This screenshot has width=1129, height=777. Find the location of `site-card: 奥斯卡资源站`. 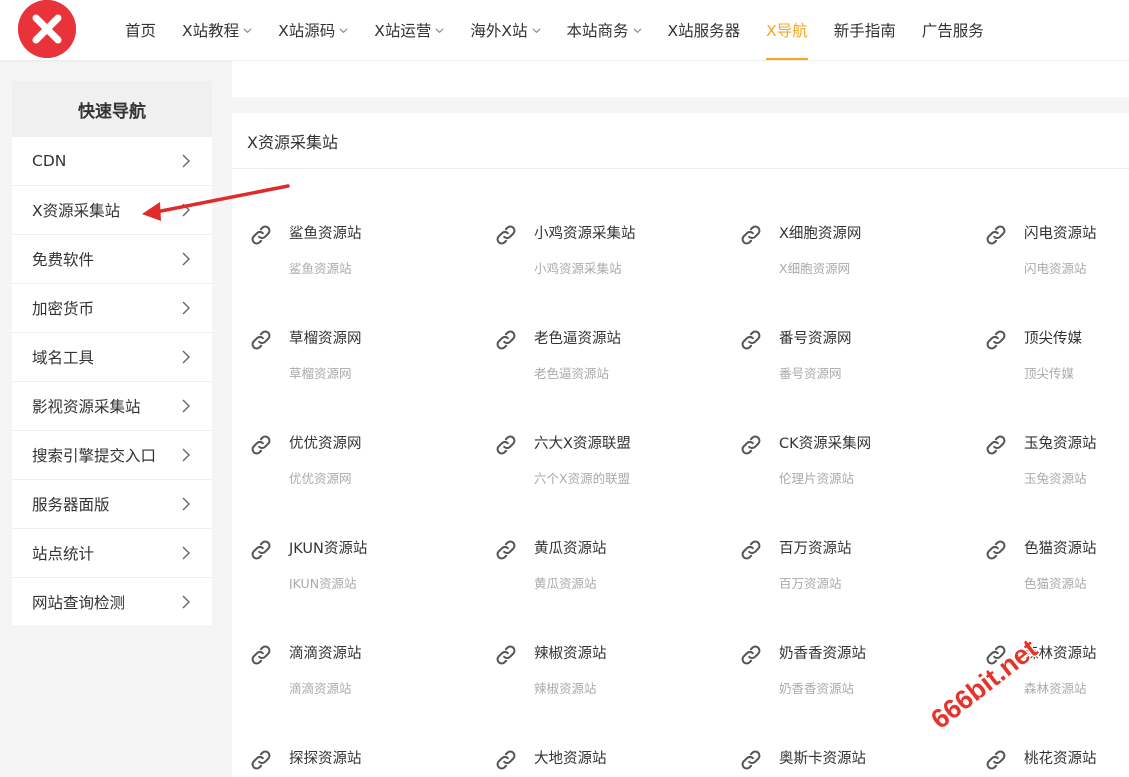

site-card: 奥斯卡资源站 is located at coordinates (844, 735).